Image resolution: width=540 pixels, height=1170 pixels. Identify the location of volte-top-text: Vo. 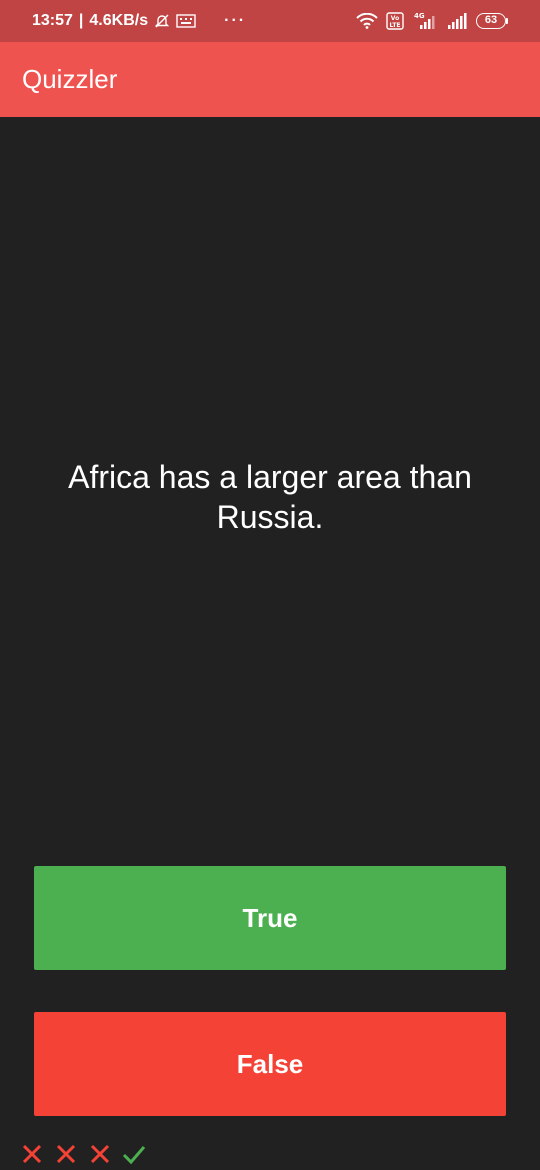
(395, 18).